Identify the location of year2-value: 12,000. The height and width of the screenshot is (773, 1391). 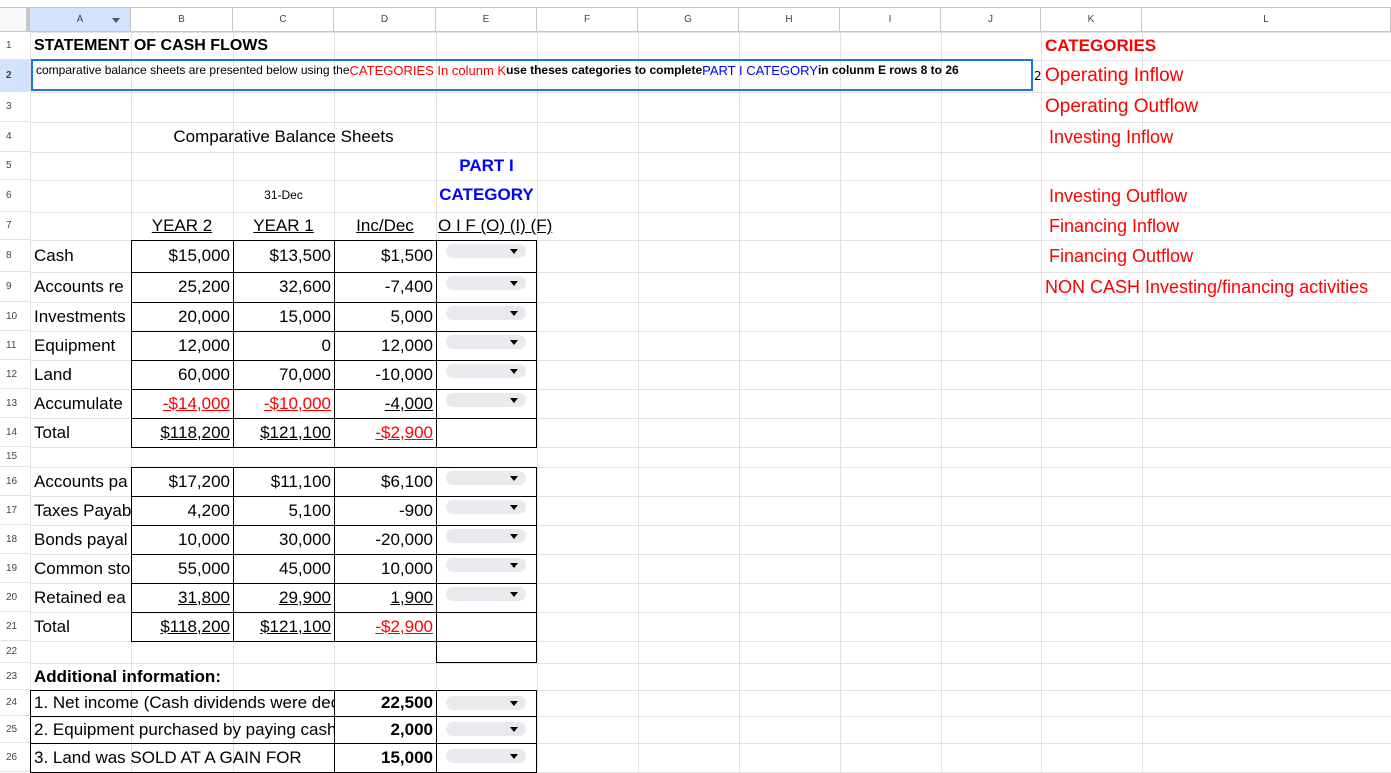
(204, 345).